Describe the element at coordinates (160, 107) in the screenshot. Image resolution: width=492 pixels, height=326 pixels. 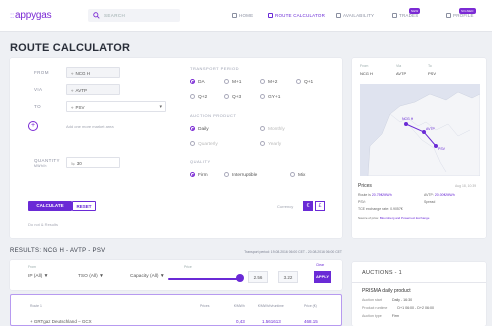
I see `chevron-down-icon: ▾` at that location.